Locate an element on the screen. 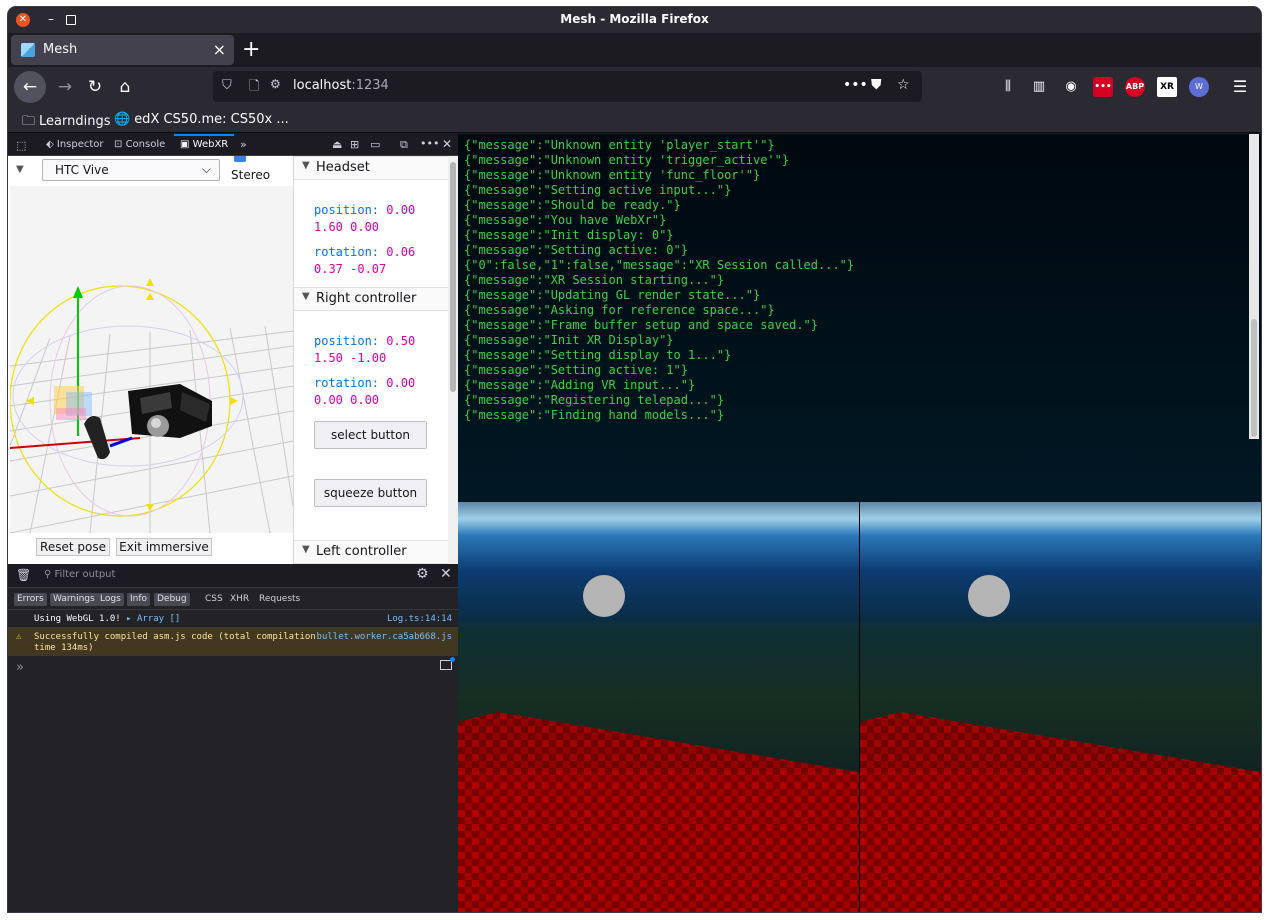 This screenshot has width=1270, height=920. library-icon: ⫼ is located at coordinates (1008, 87).